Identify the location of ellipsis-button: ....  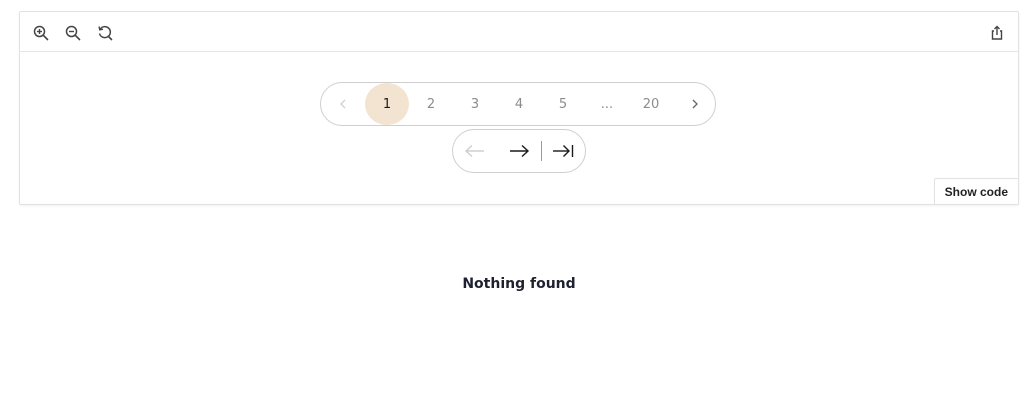
(607, 104).